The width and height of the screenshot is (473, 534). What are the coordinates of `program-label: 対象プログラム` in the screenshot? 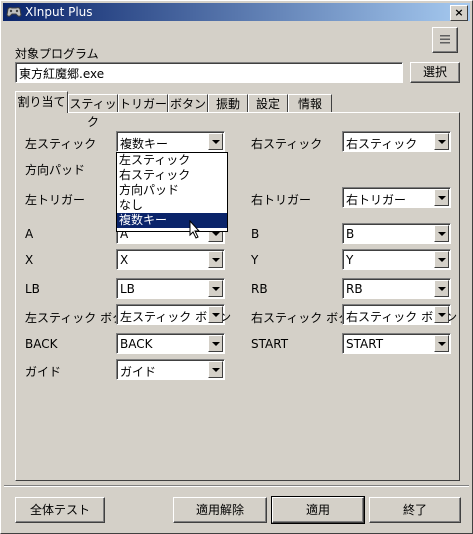 It's located at (57, 54).